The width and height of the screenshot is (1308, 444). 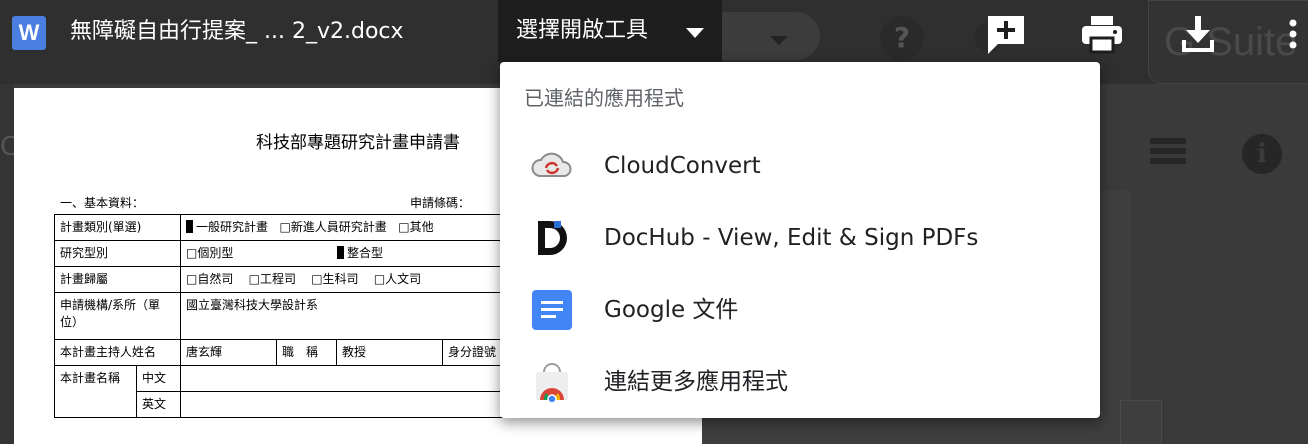 I want to click on table-cell: 計畫歸屬, so click(x=117, y=279).